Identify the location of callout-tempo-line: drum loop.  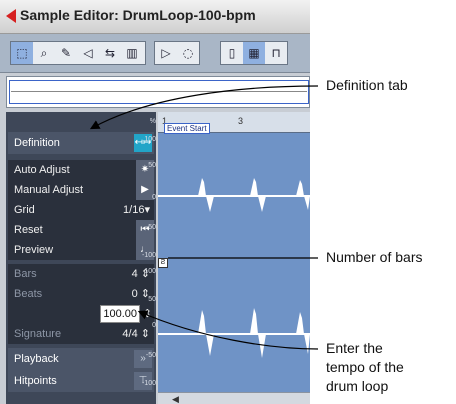
(357, 386).